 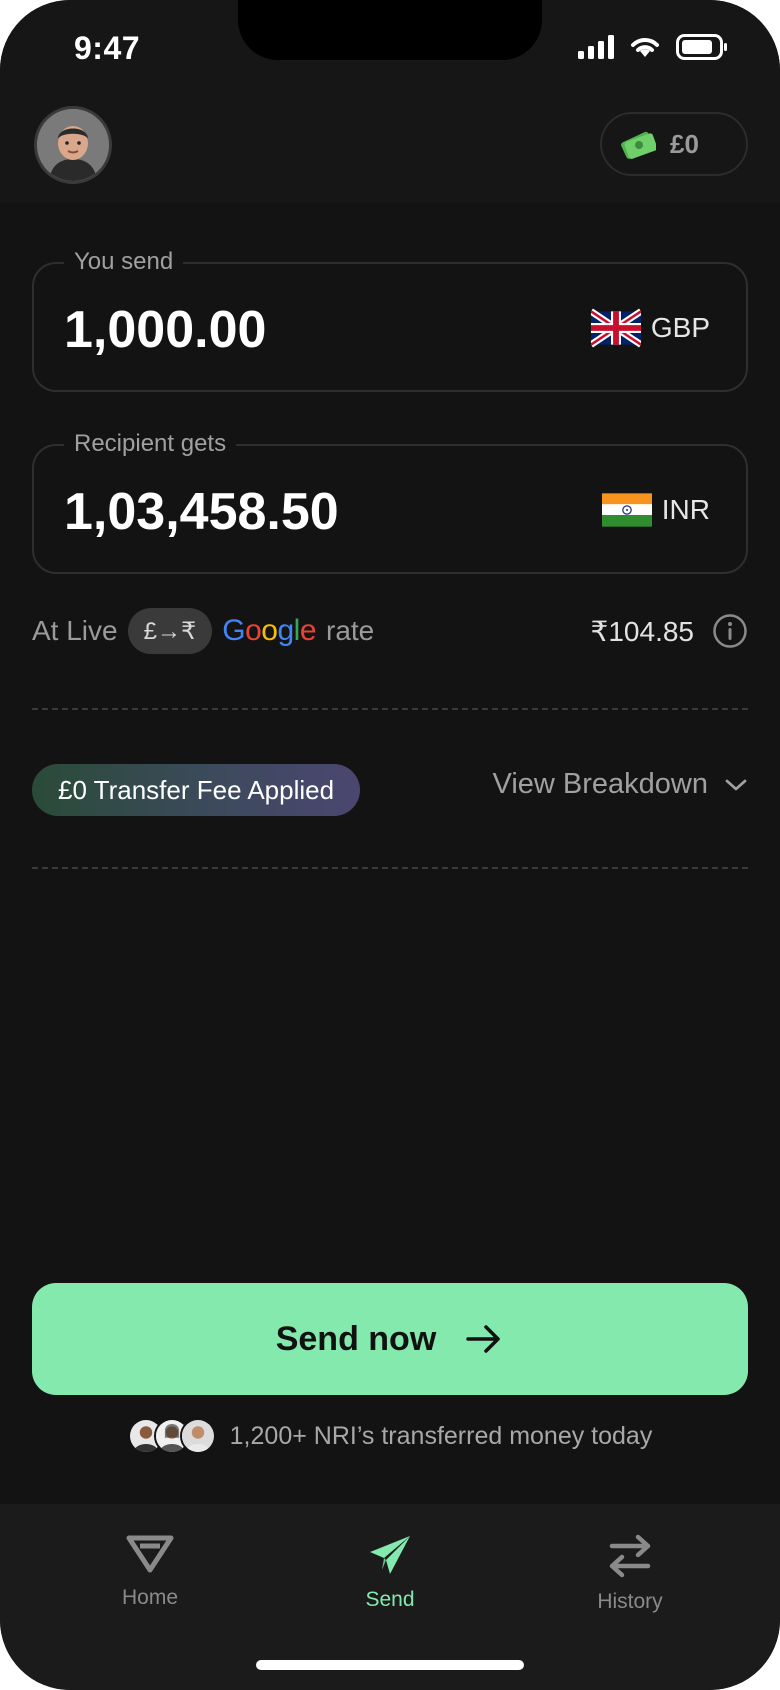 I want to click on receive-amount-value: 1,03,458.50, so click(x=201, y=512).